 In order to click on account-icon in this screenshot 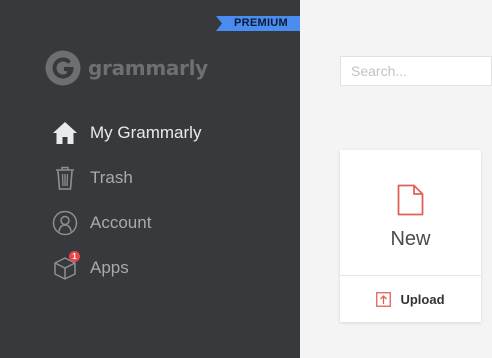, I will do `click(65, 223)`.